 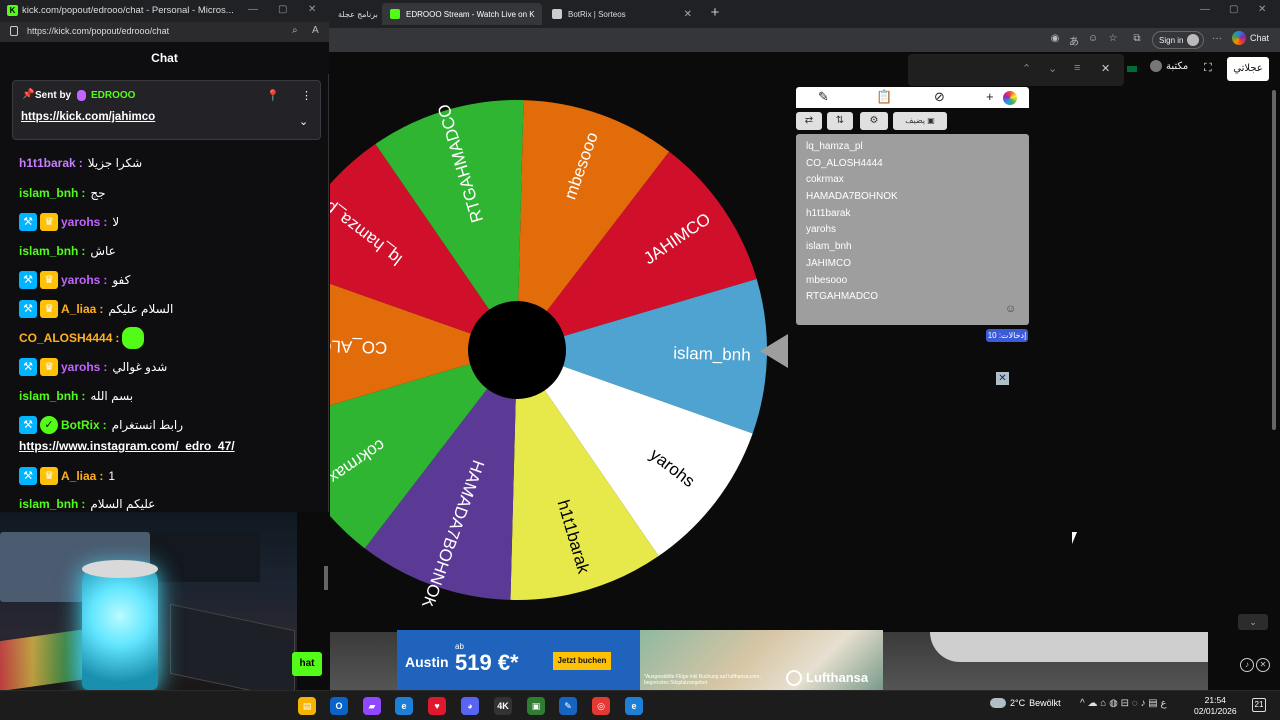 I want to click on clock: 21:54 02/01/2026, so click(x=1215, y=706).